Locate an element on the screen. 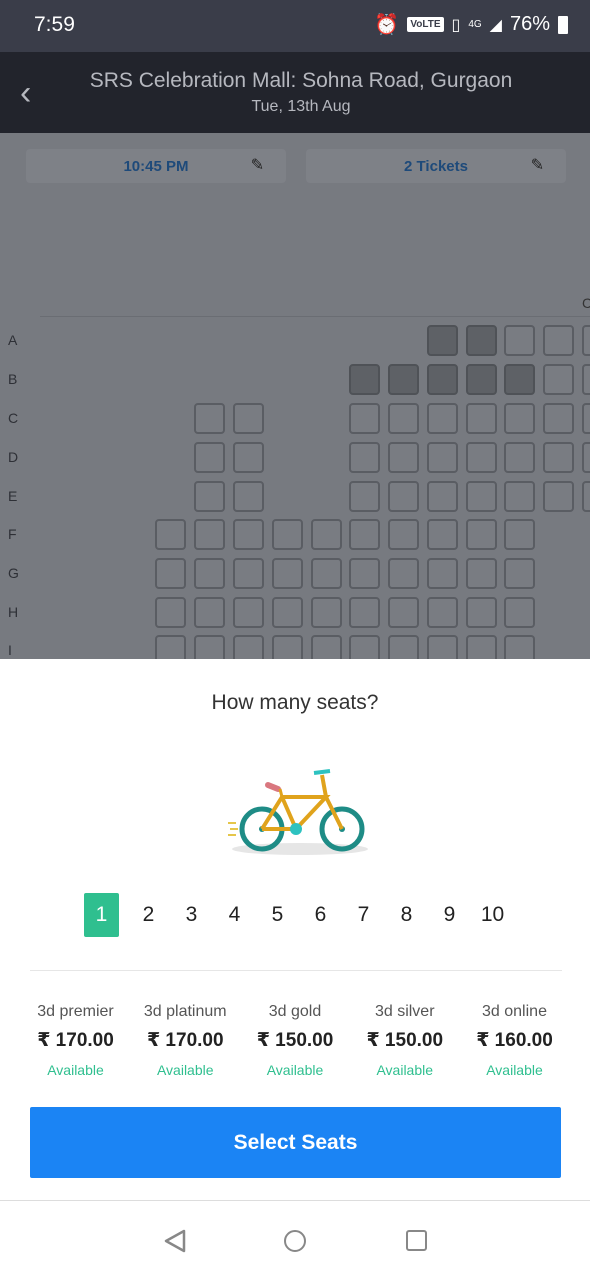 This screenshot has height=1280, width=590. divider is located at coordinates (296, 970).